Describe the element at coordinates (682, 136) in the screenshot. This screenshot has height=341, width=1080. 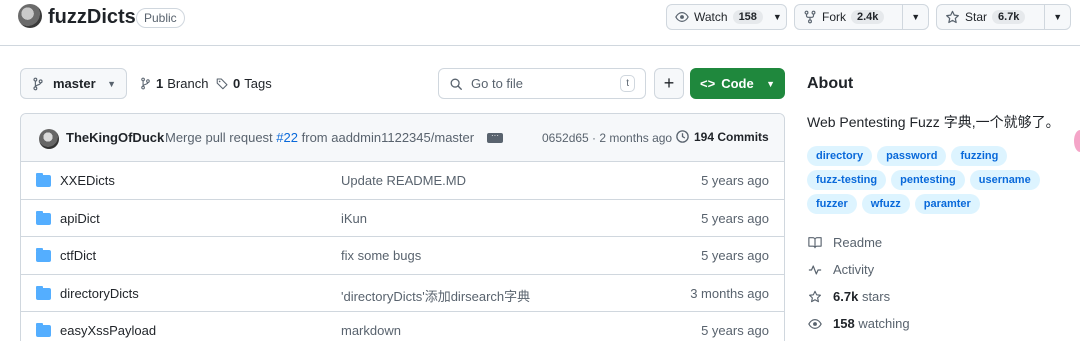
I see `history-icon` at that location.